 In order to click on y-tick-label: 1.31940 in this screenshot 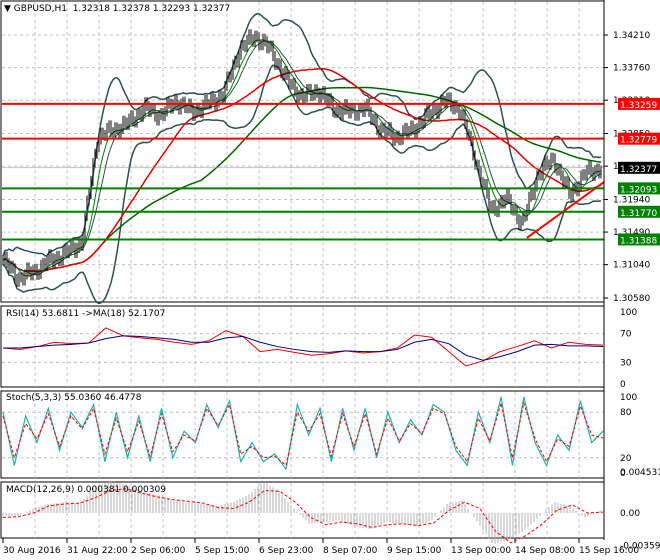, I will do `click(631, 200)`.